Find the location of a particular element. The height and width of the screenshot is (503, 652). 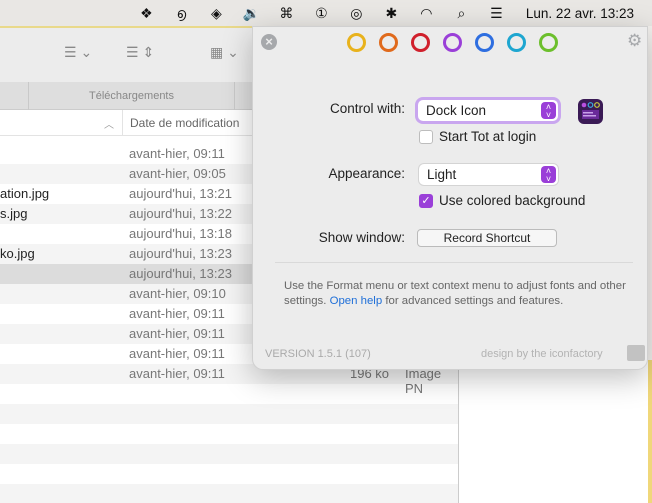

file-name: s.jpg is located at coordinates (14, 213).